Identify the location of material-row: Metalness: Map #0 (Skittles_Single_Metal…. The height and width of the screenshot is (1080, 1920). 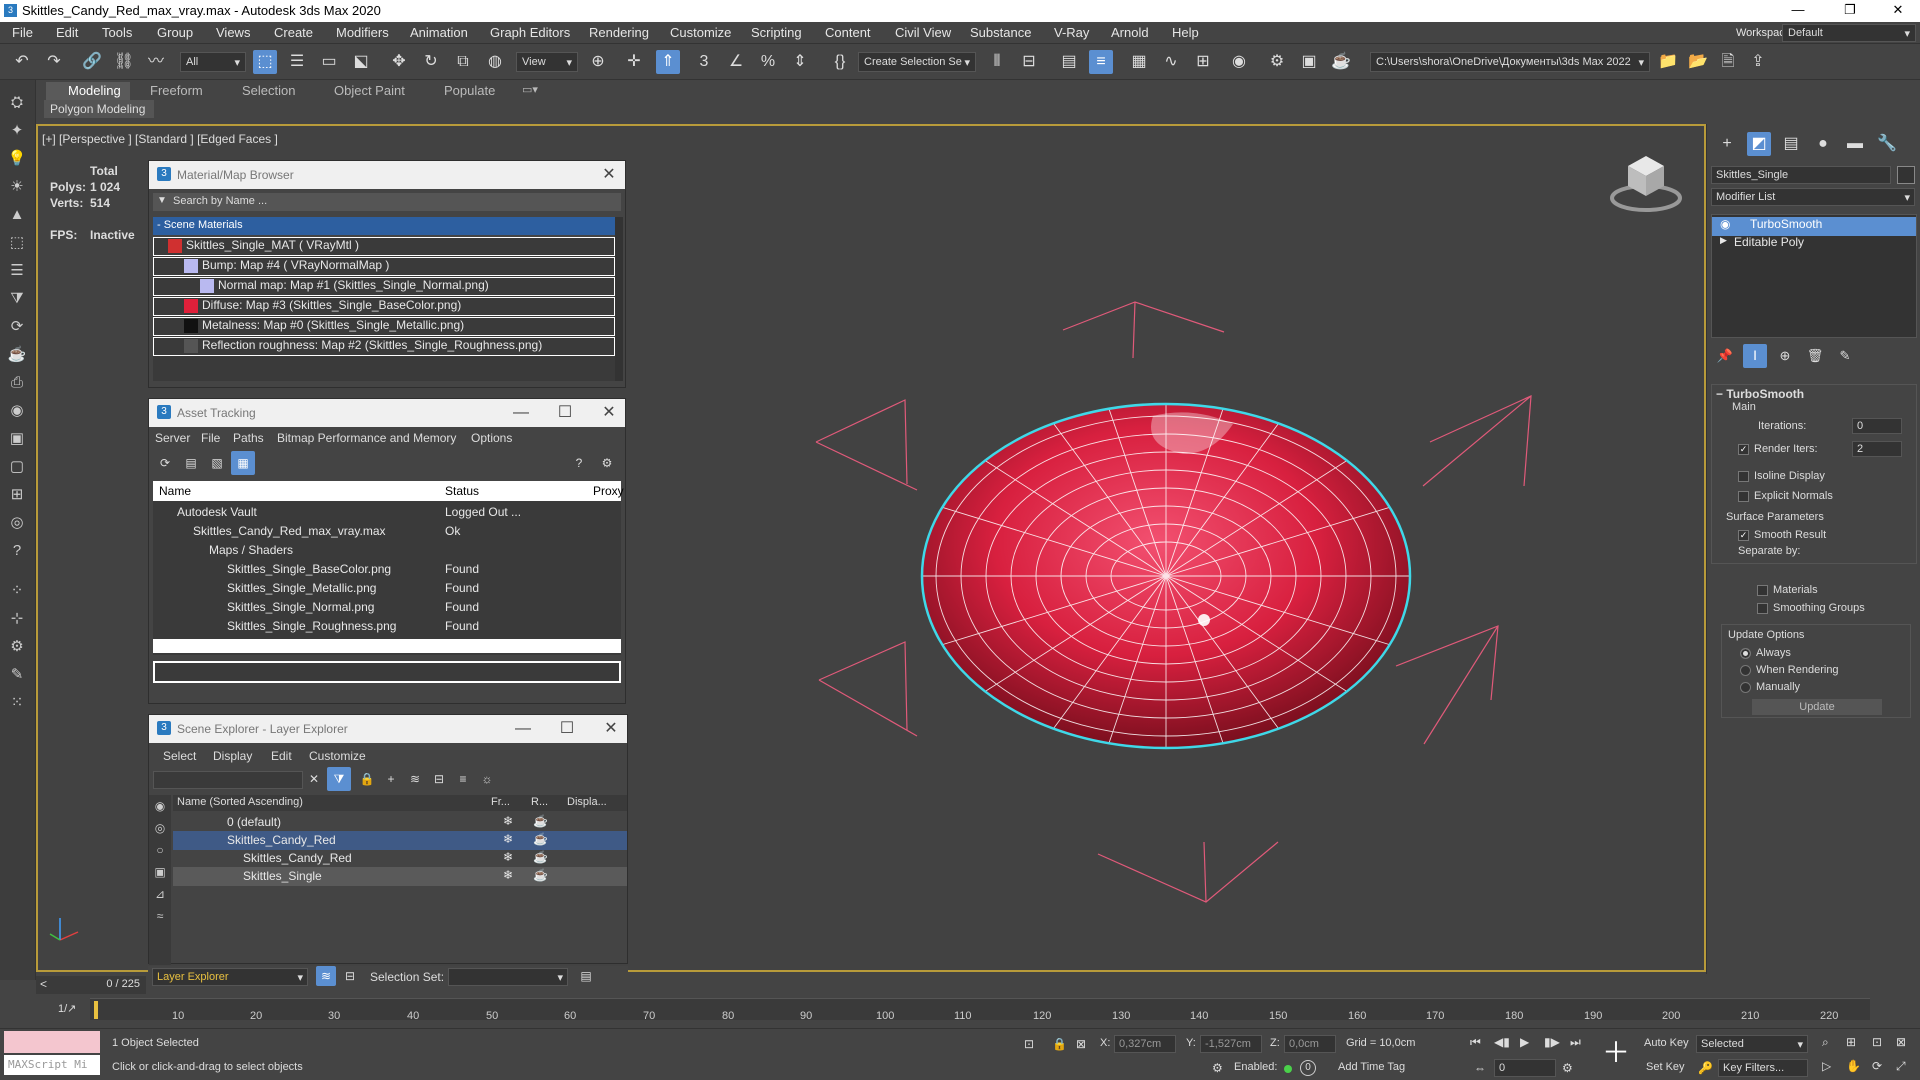
(384, 326).